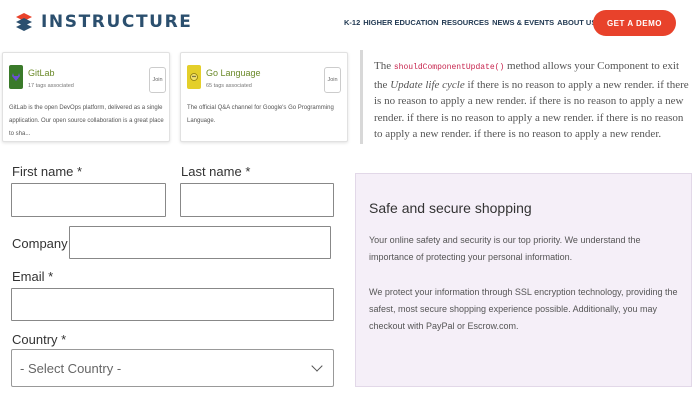  I want to click on first-name-label: First name *, so click(47, 171).